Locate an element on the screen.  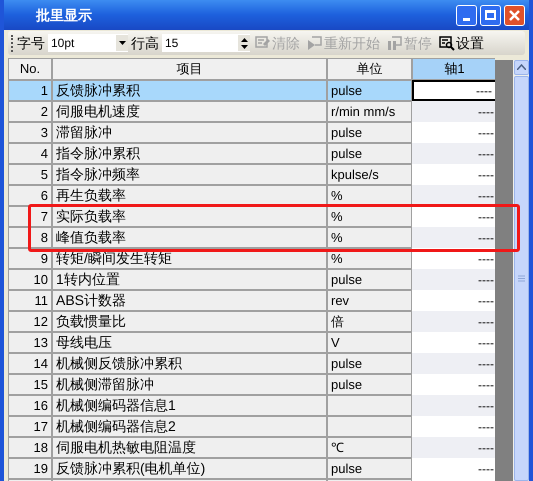
table-cell: 滞留脉冲 is located at coordinates (189, 132).